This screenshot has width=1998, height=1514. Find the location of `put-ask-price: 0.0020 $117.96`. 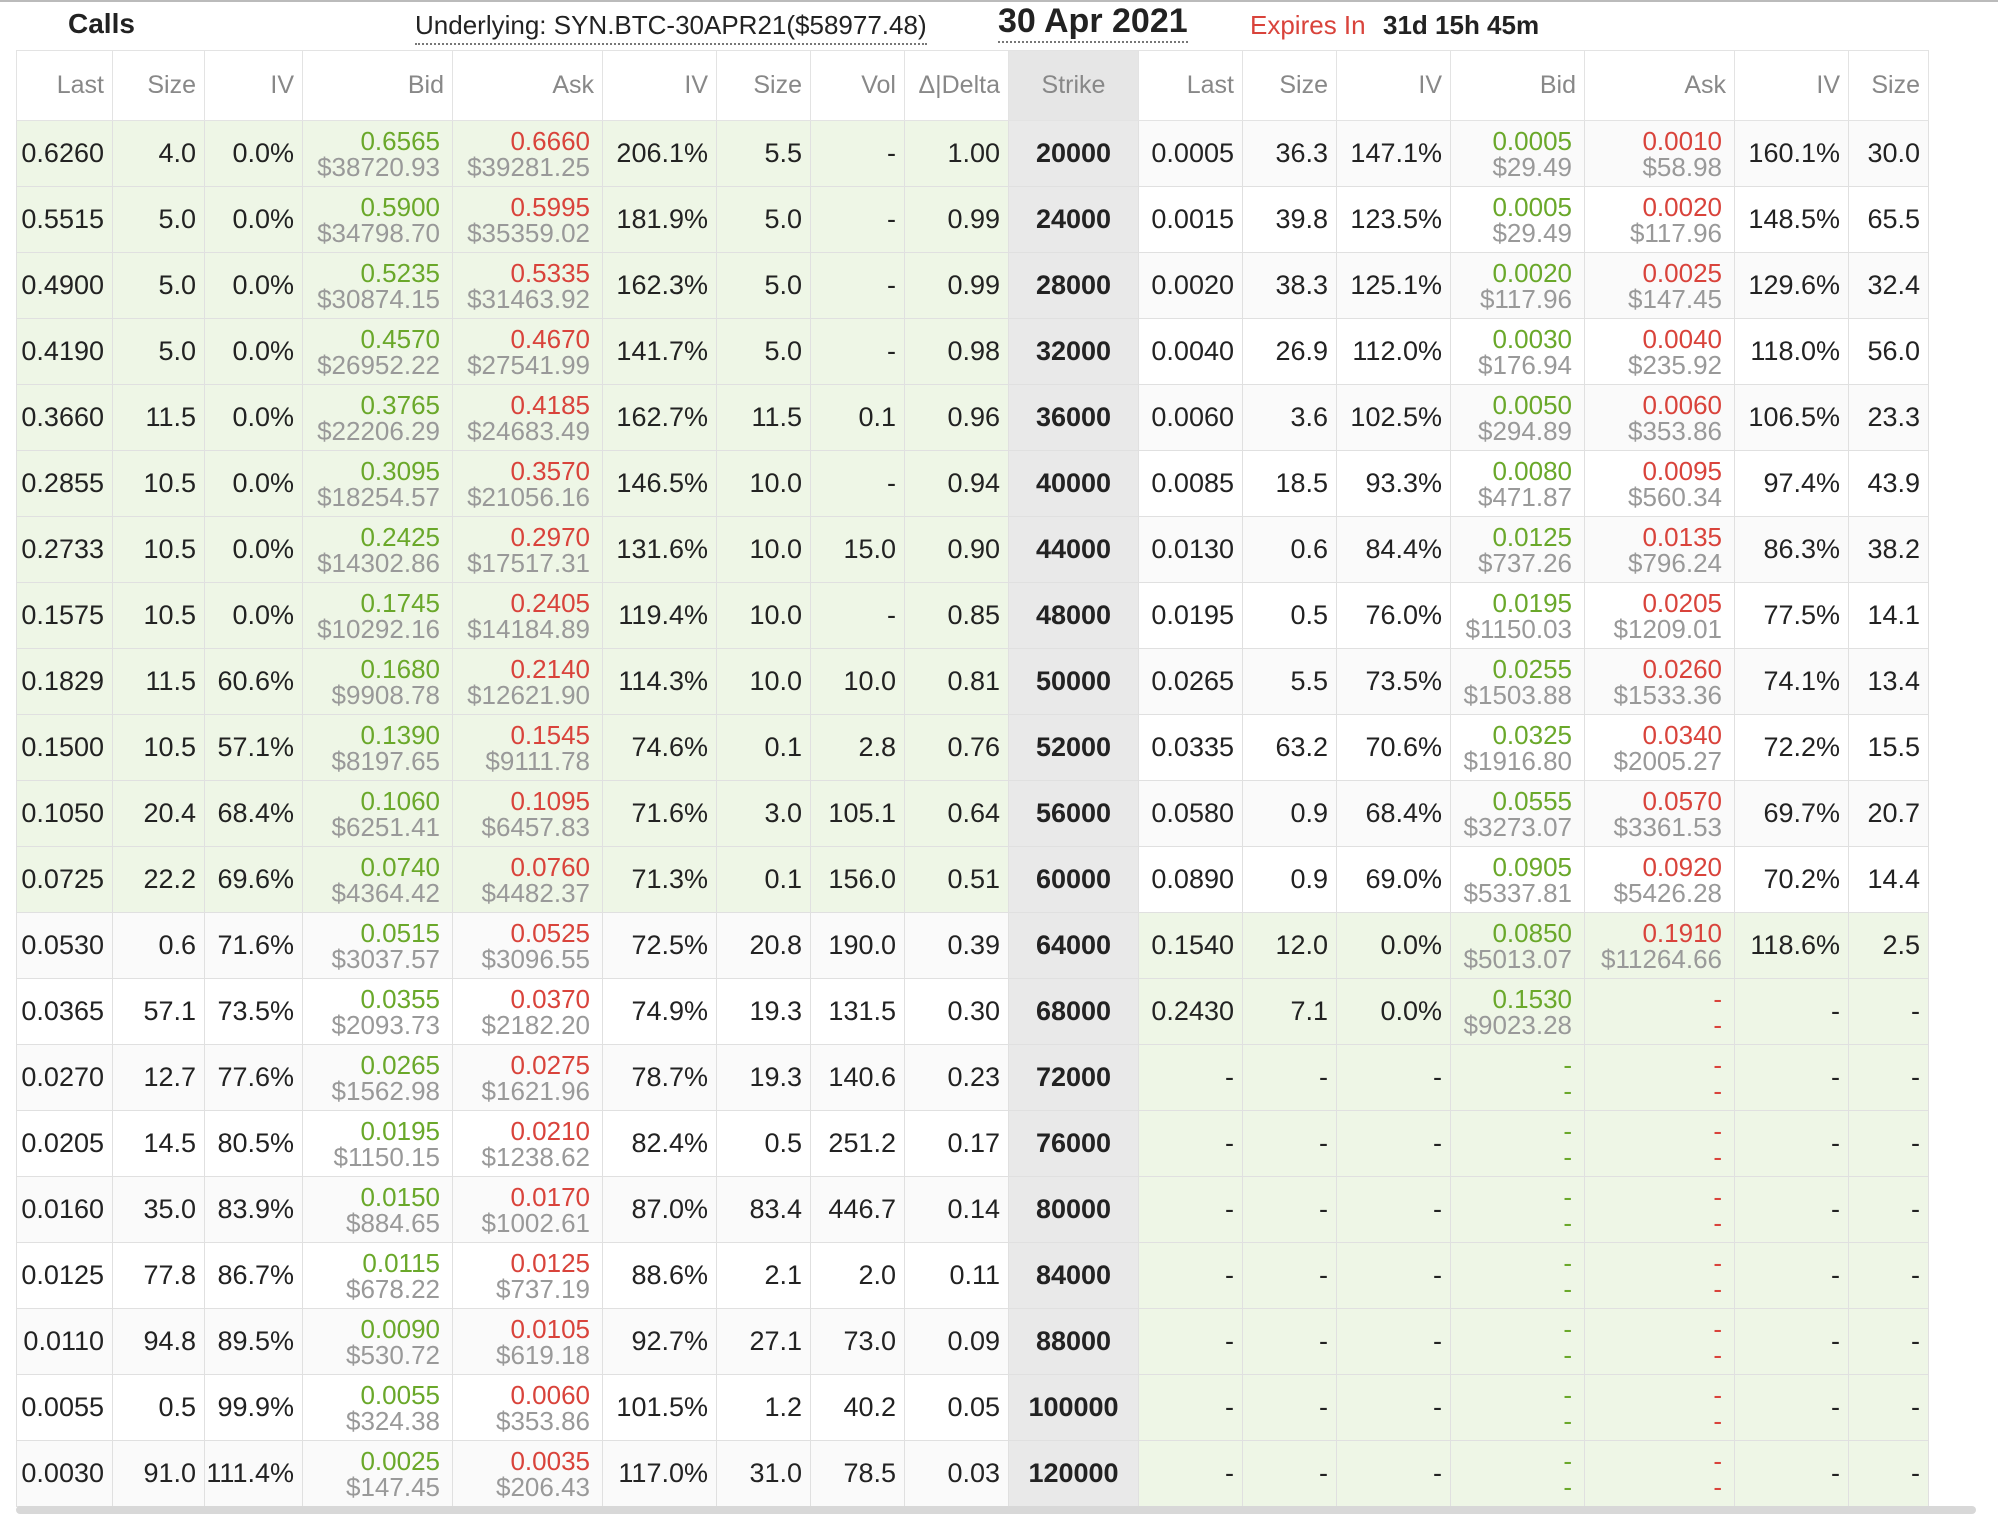

put-ask-price: 0.0020 $117.96 is located at coordinates (1659, 219).